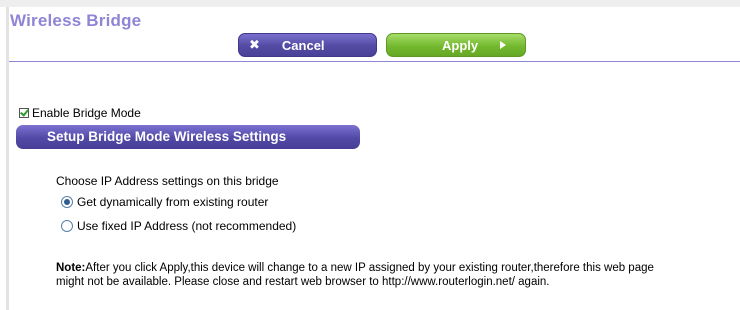 The width and height of the screenshot is (740, 310). Describe the element at coordinates (370, 3) in the screenshot. I see `top-strip` at that location.